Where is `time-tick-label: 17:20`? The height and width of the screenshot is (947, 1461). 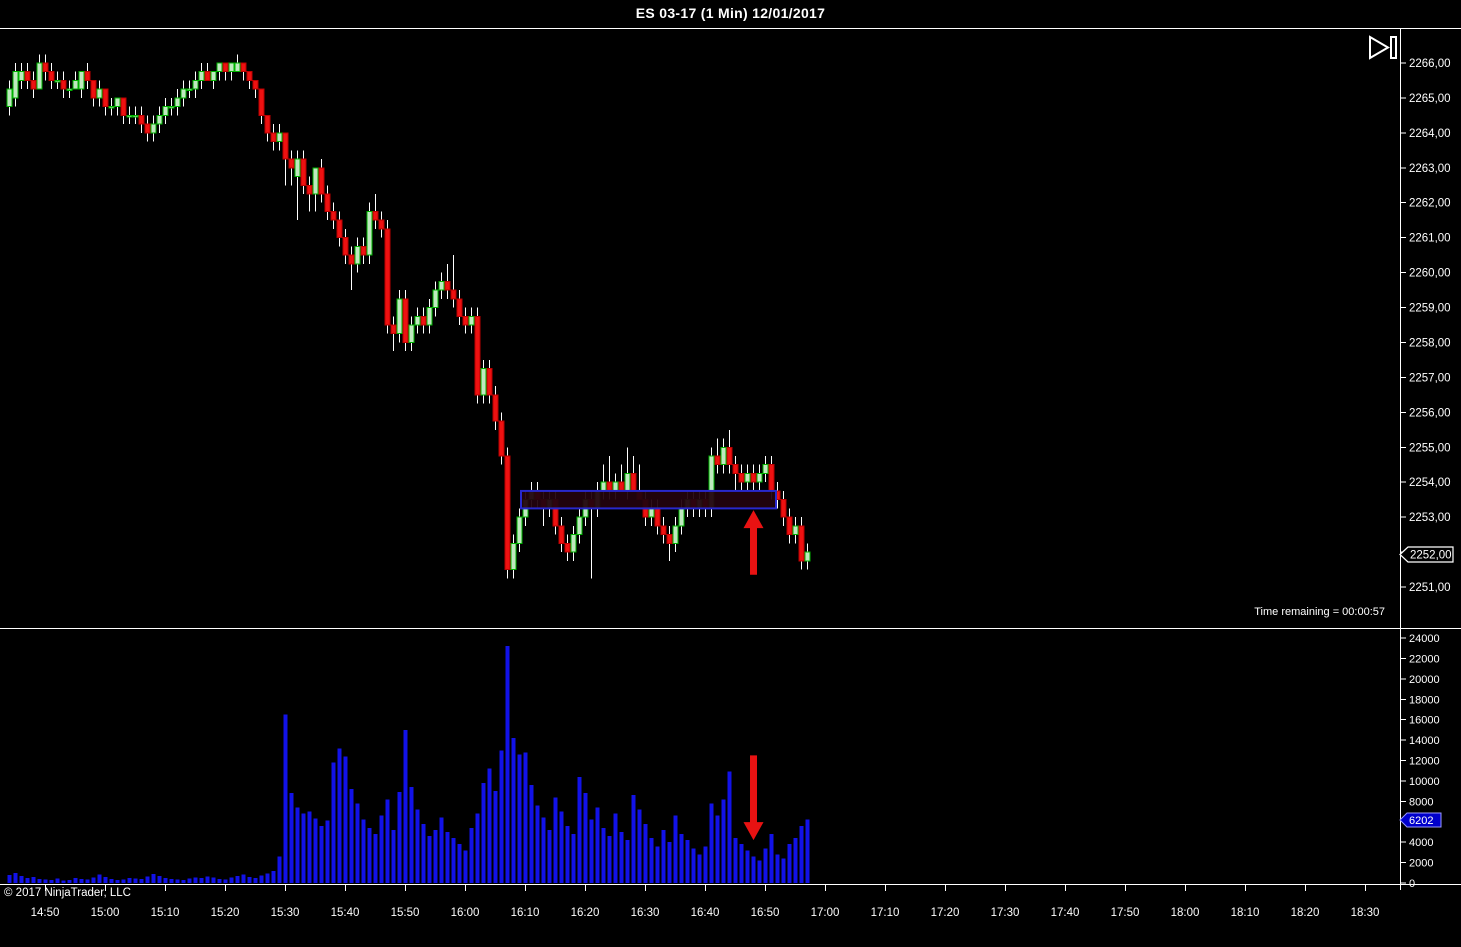 time-tick-label: 17:20 is located at coordinates (945, 913).